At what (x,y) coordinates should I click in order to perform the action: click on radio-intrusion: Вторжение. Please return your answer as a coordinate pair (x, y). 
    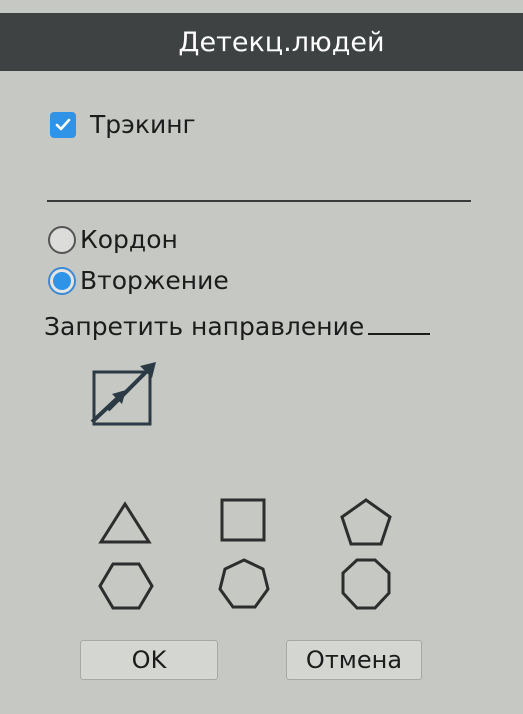
    Looking at the image, I should click on (138, 280).